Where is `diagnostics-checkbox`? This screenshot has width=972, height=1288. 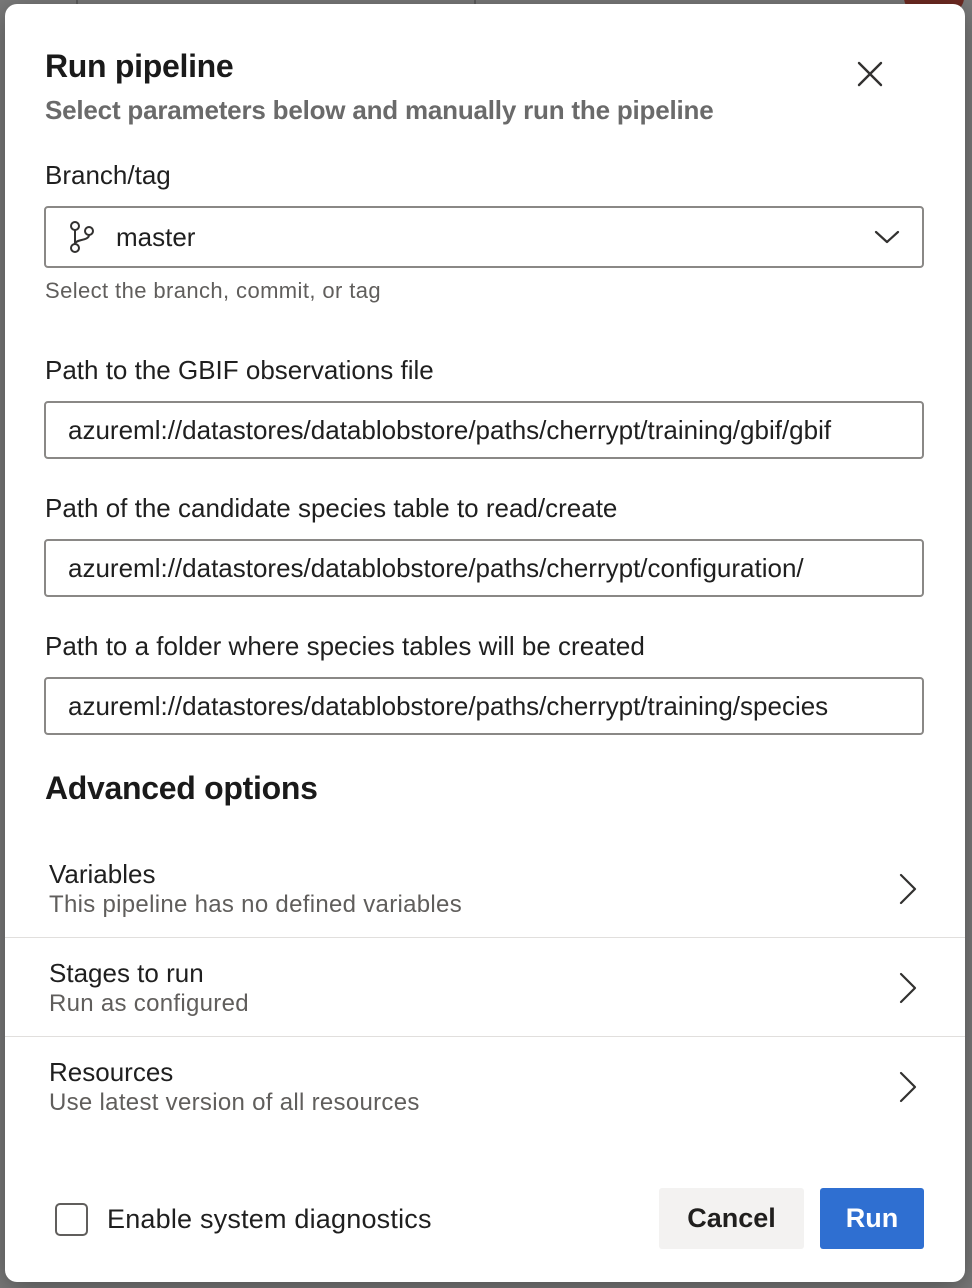 diagnostics-checkbox is located at coordinates (71, 1219).